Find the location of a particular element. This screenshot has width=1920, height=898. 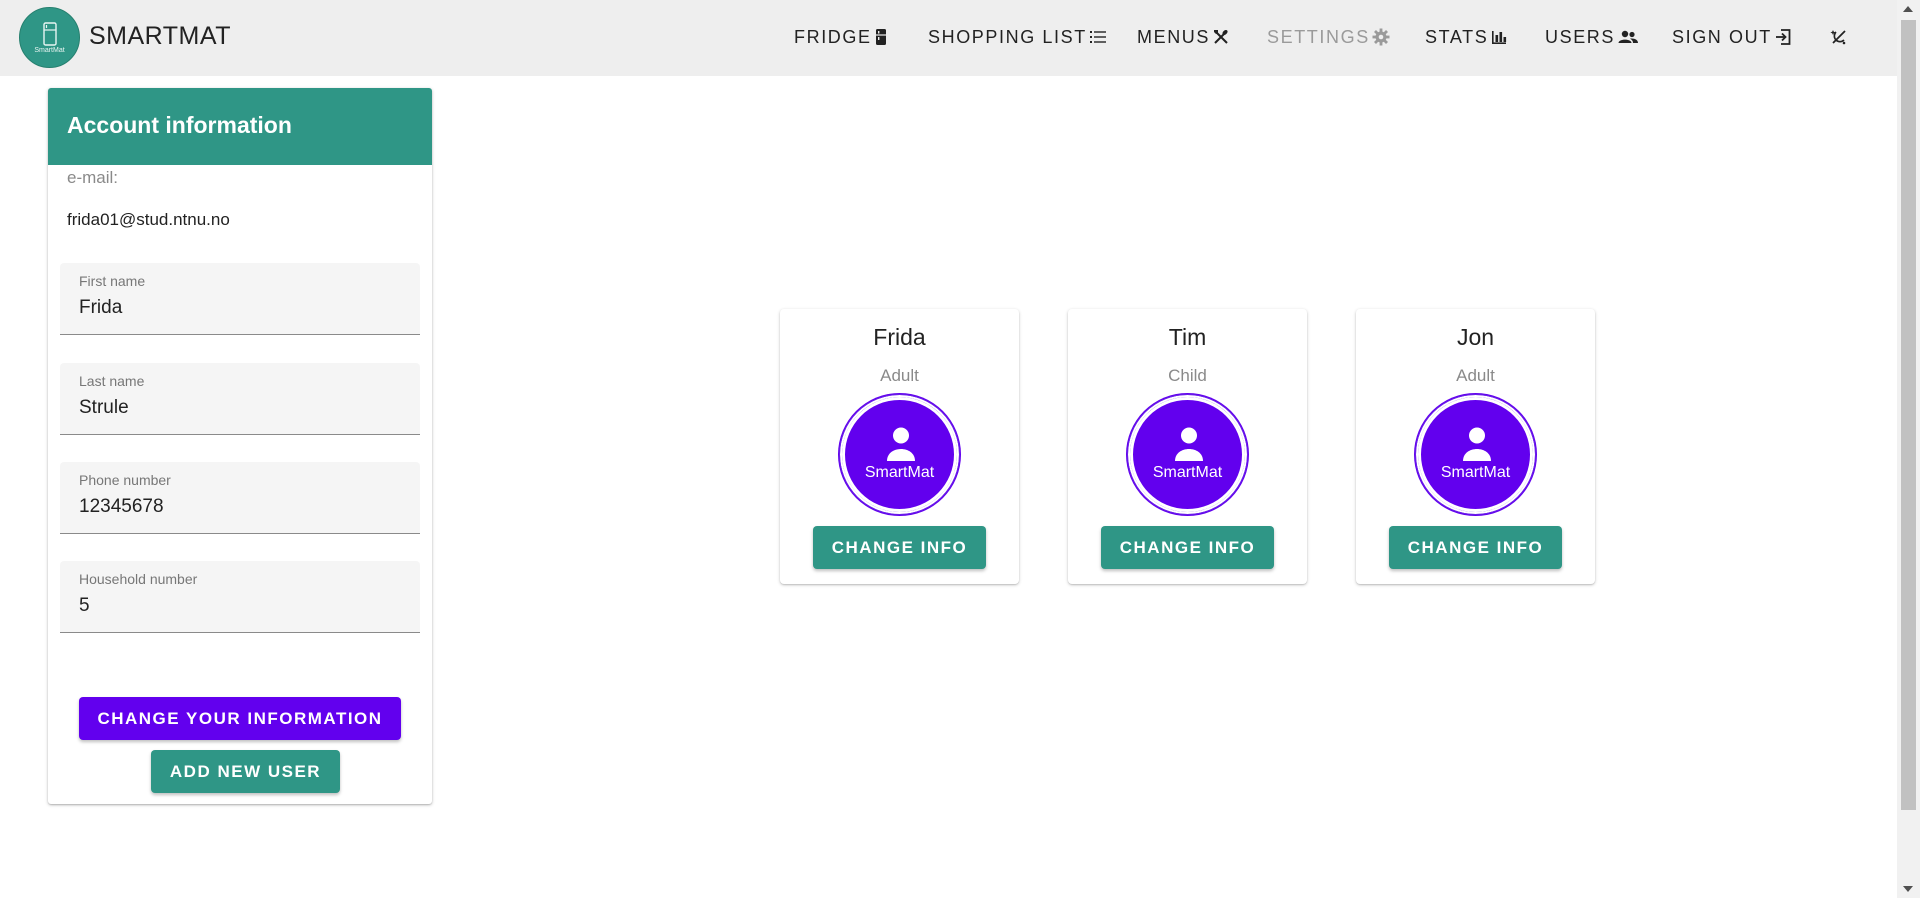

add-new-user-button: ADD NEW USER is located at coordinates (245, 771).